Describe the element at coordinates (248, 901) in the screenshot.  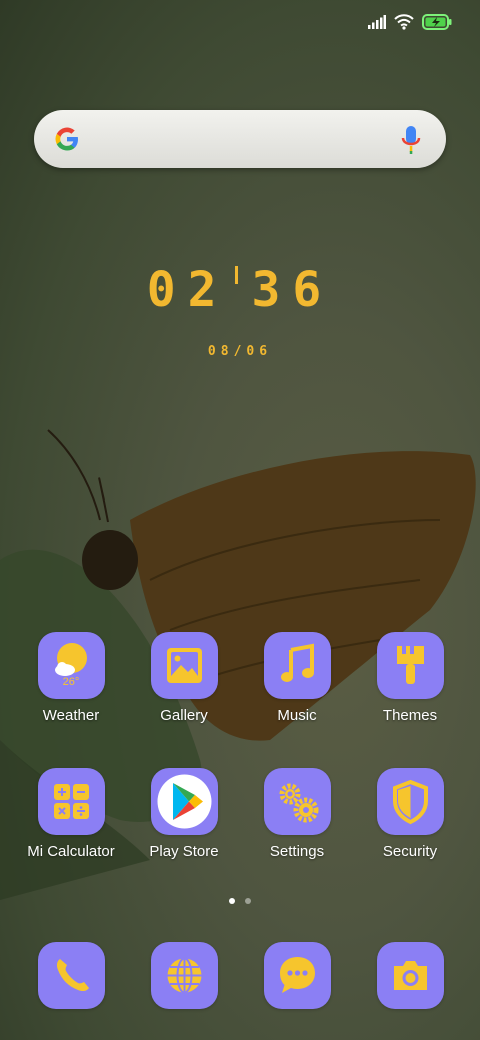
I see `page-dot` at that location.